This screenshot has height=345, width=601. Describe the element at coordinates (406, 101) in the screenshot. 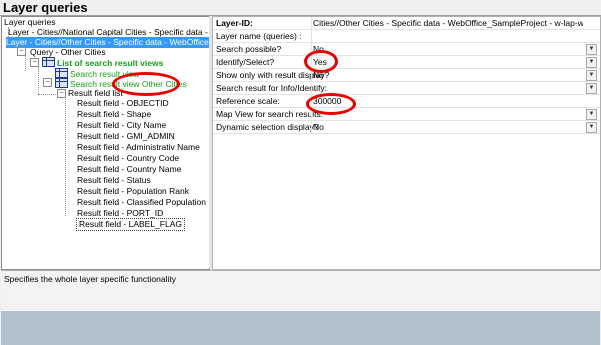

I see `property-row-reference-scale: Reference scale: 300000` at that location.